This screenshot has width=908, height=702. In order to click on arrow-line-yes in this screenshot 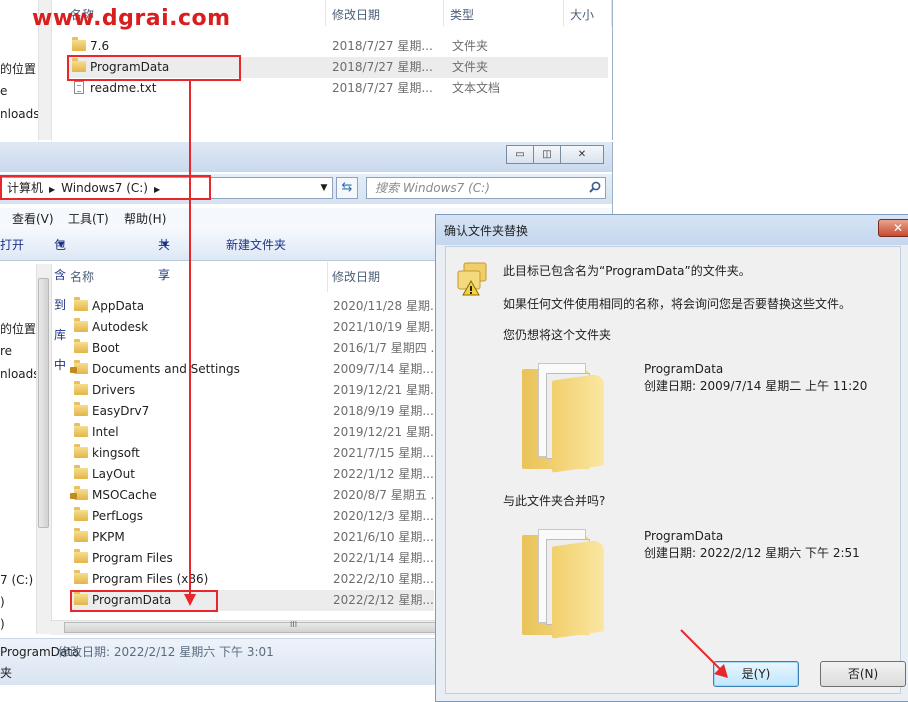, I will do `click(702, 651)`.